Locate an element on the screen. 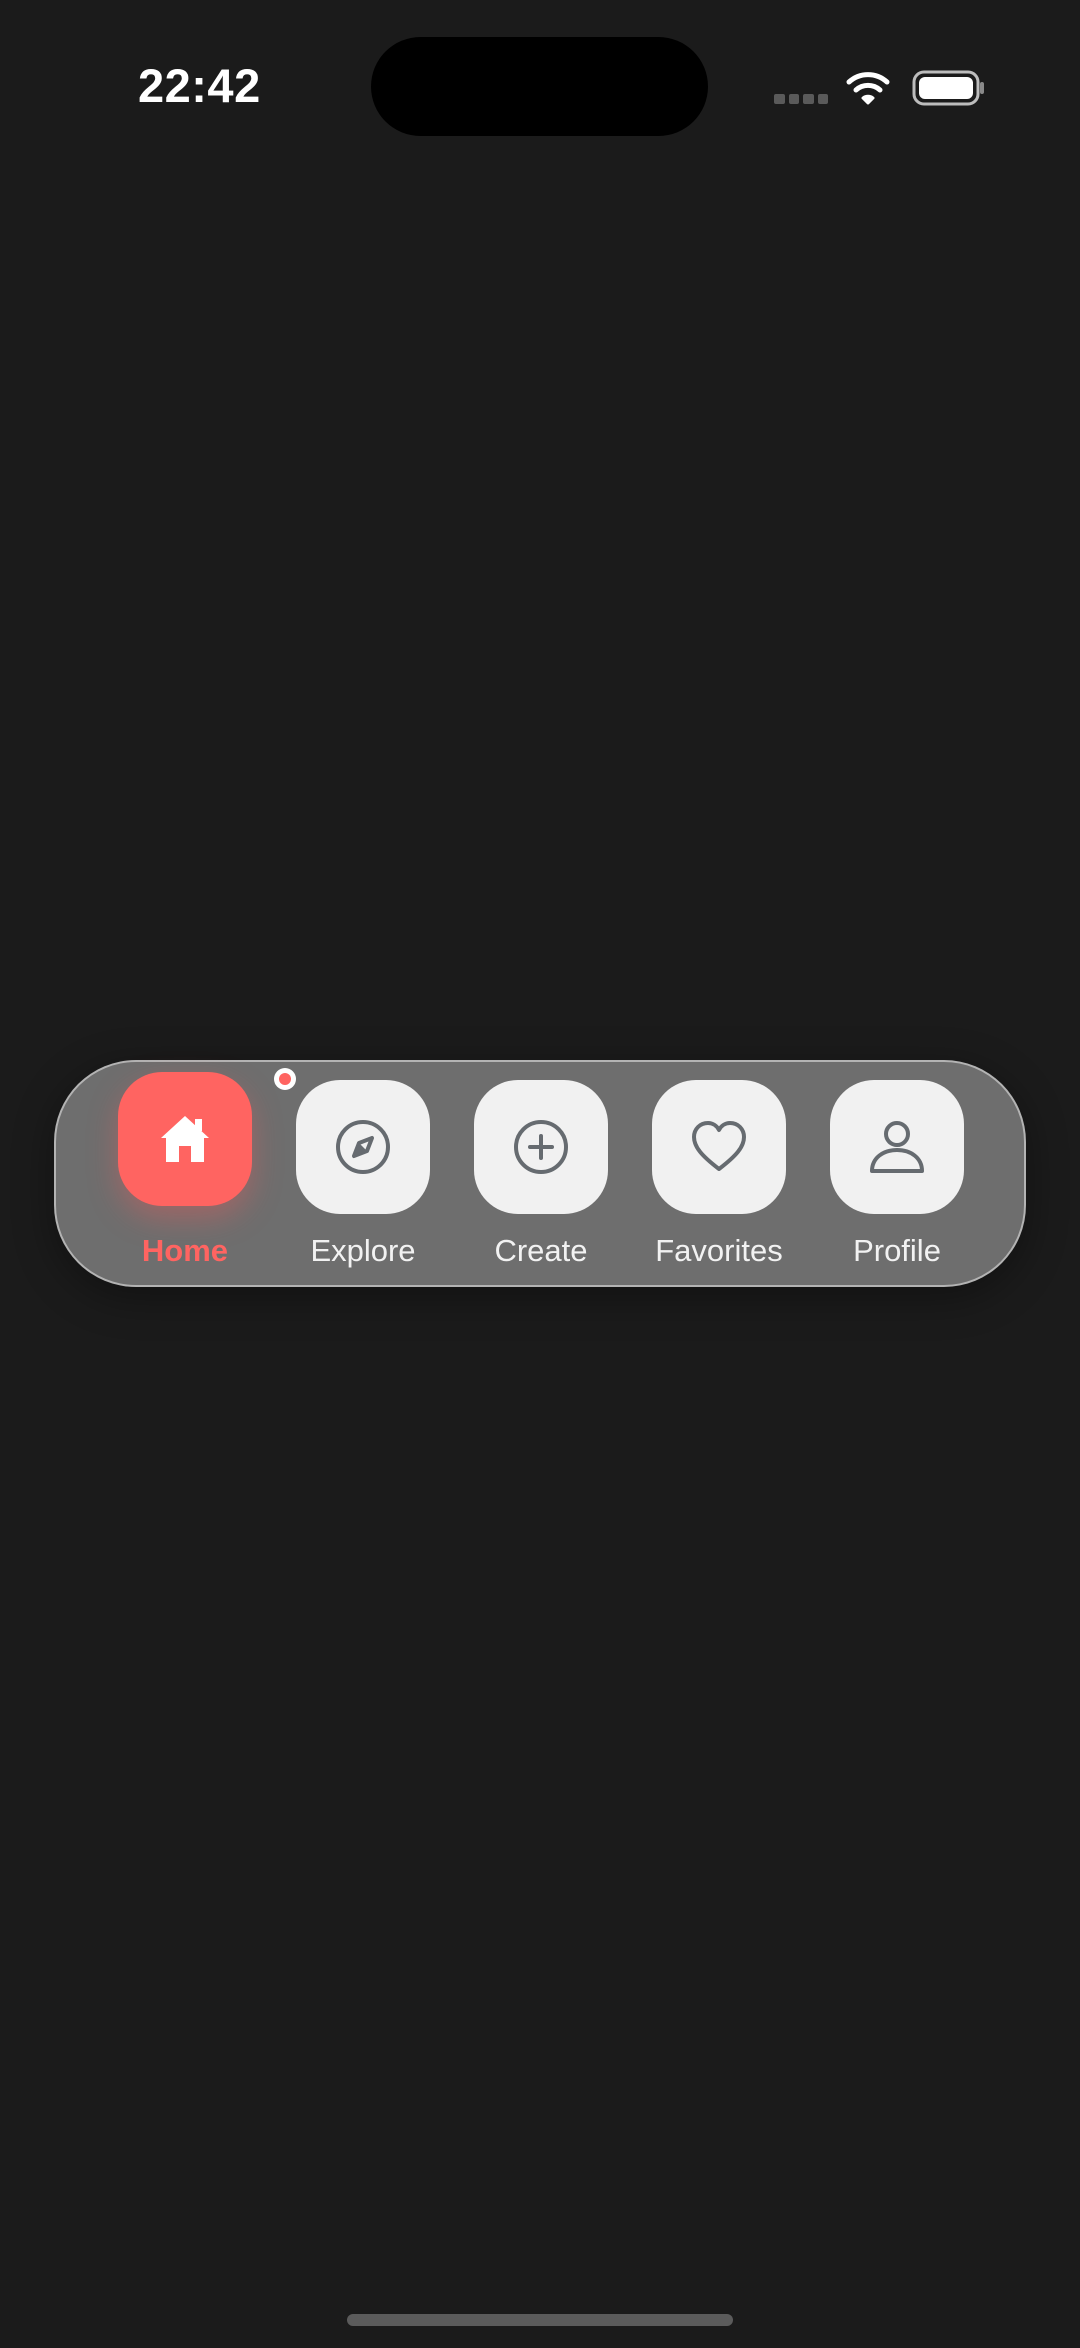  tab-create: Create is located at coordinates (541, 1175).